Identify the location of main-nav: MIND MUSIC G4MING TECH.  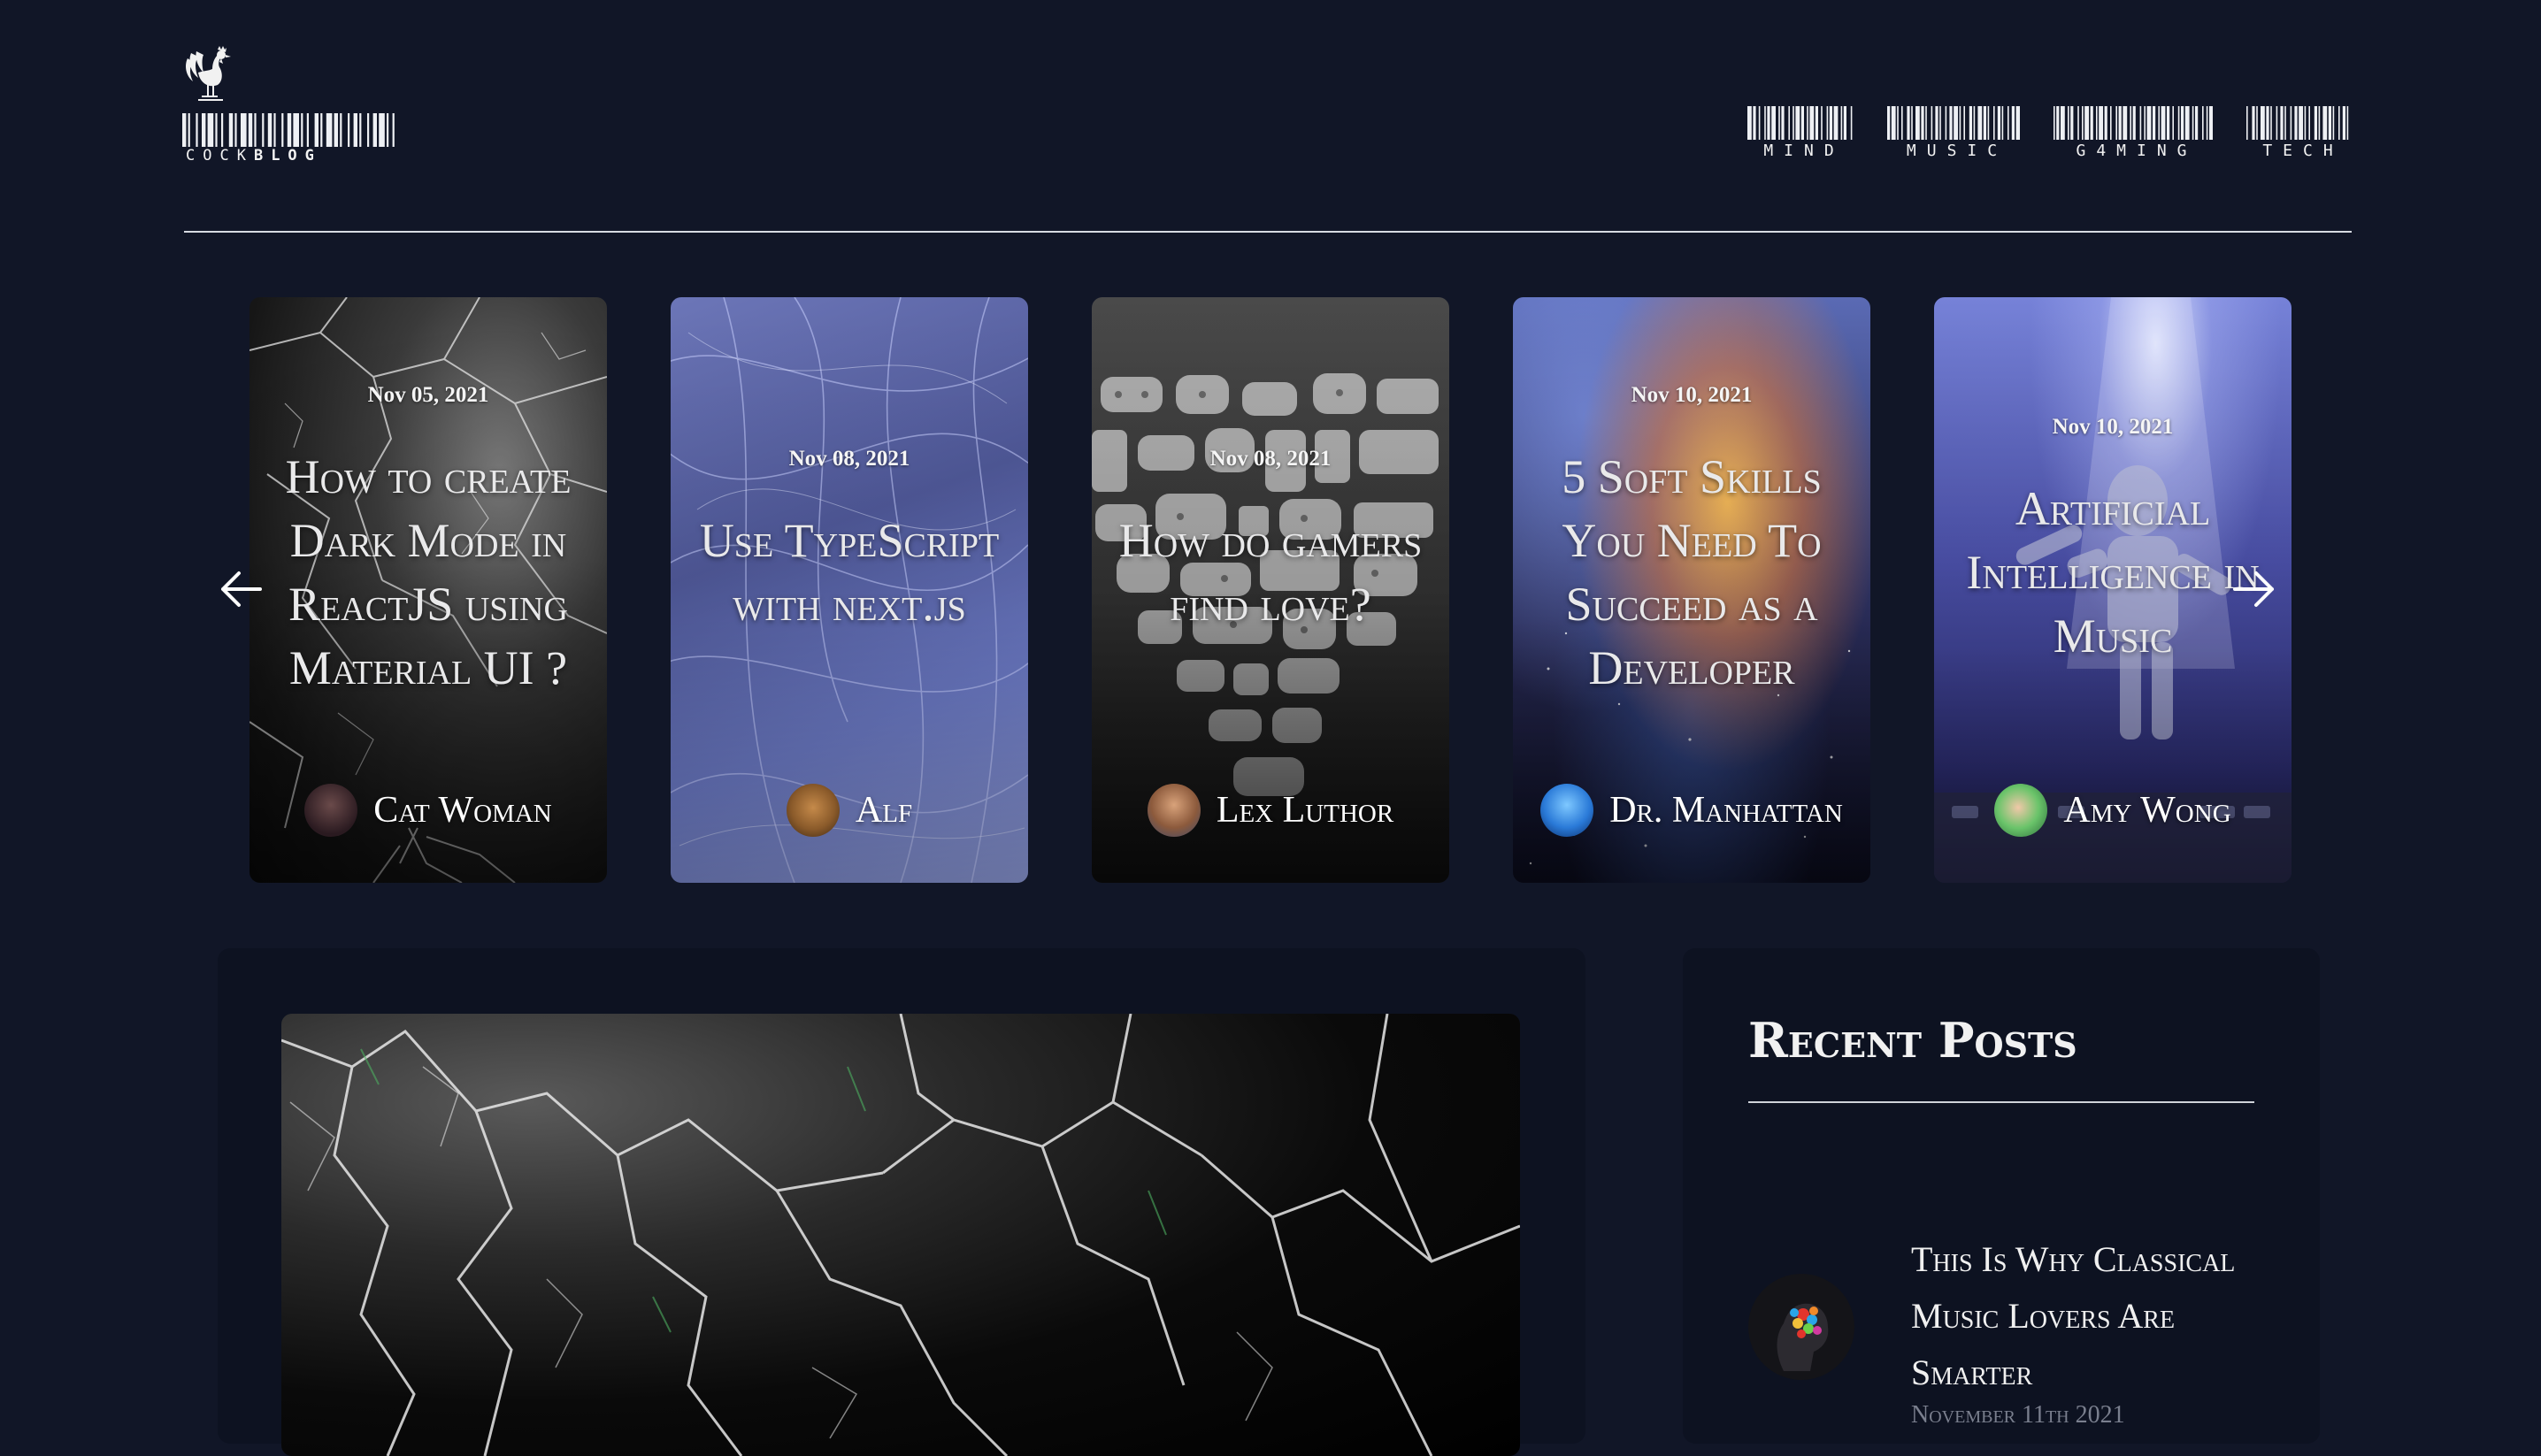
(2050, 133).